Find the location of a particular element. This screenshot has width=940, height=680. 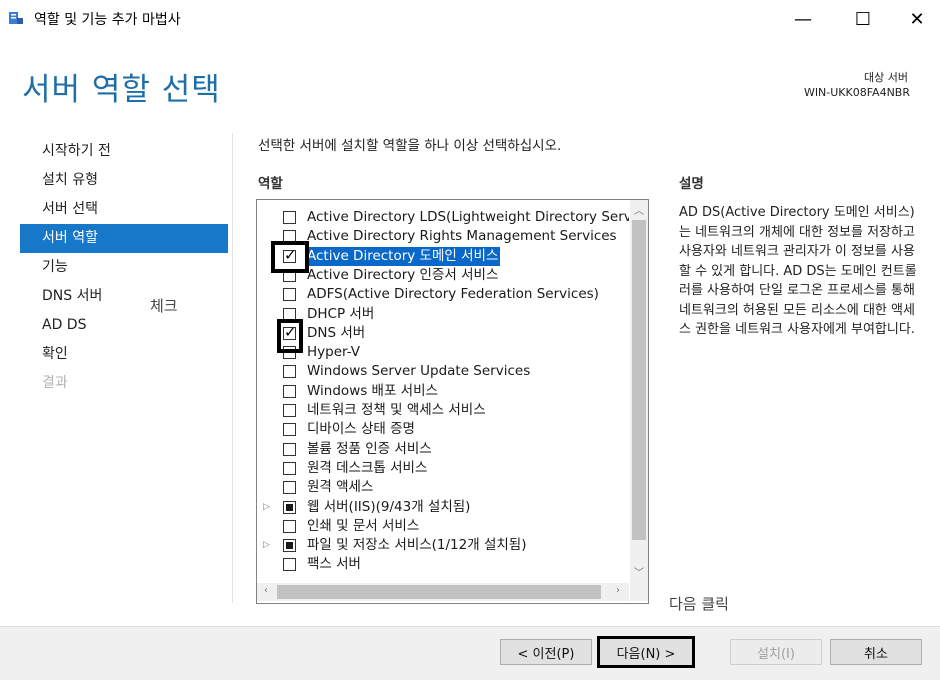

description-heading: 설명 is located at coordinates (691, 184).